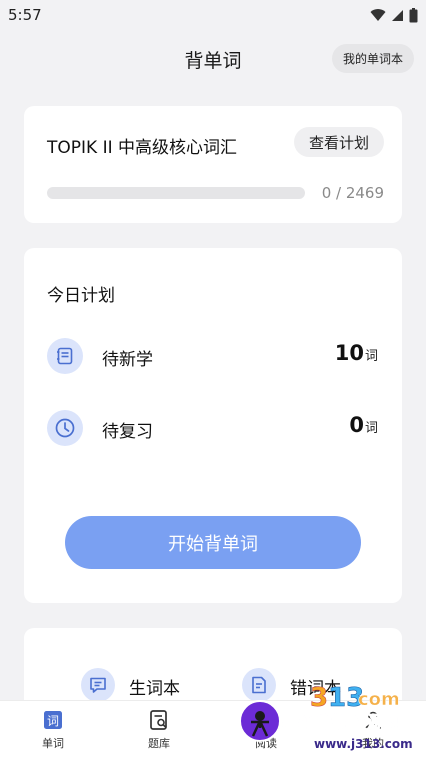 The height and width of the screenshot is (759, 426). What do you see at coordinates (259, 685) in the screenshot?
I see `document-error-icon` at bounding box center [259, 685].